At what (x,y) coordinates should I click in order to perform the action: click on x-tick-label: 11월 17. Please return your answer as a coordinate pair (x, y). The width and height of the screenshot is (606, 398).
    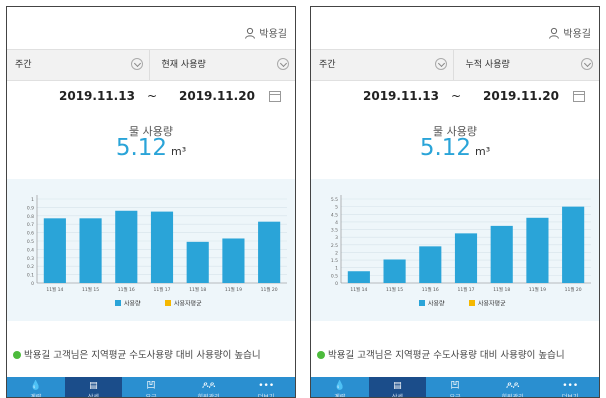
    Looking at the image, I should click on (465, 289).